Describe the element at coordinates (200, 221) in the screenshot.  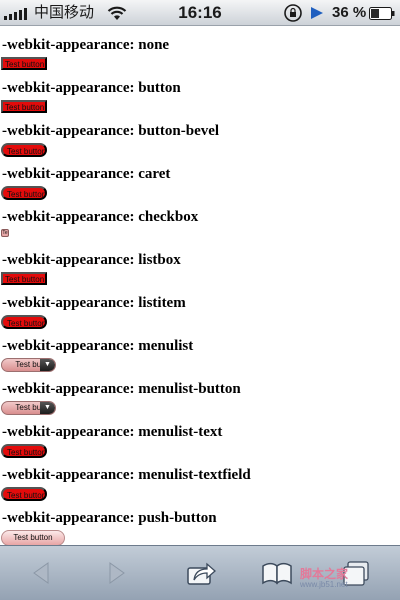
I see `appearance-row: -webkit-appearance: checkbox Te` at that location.